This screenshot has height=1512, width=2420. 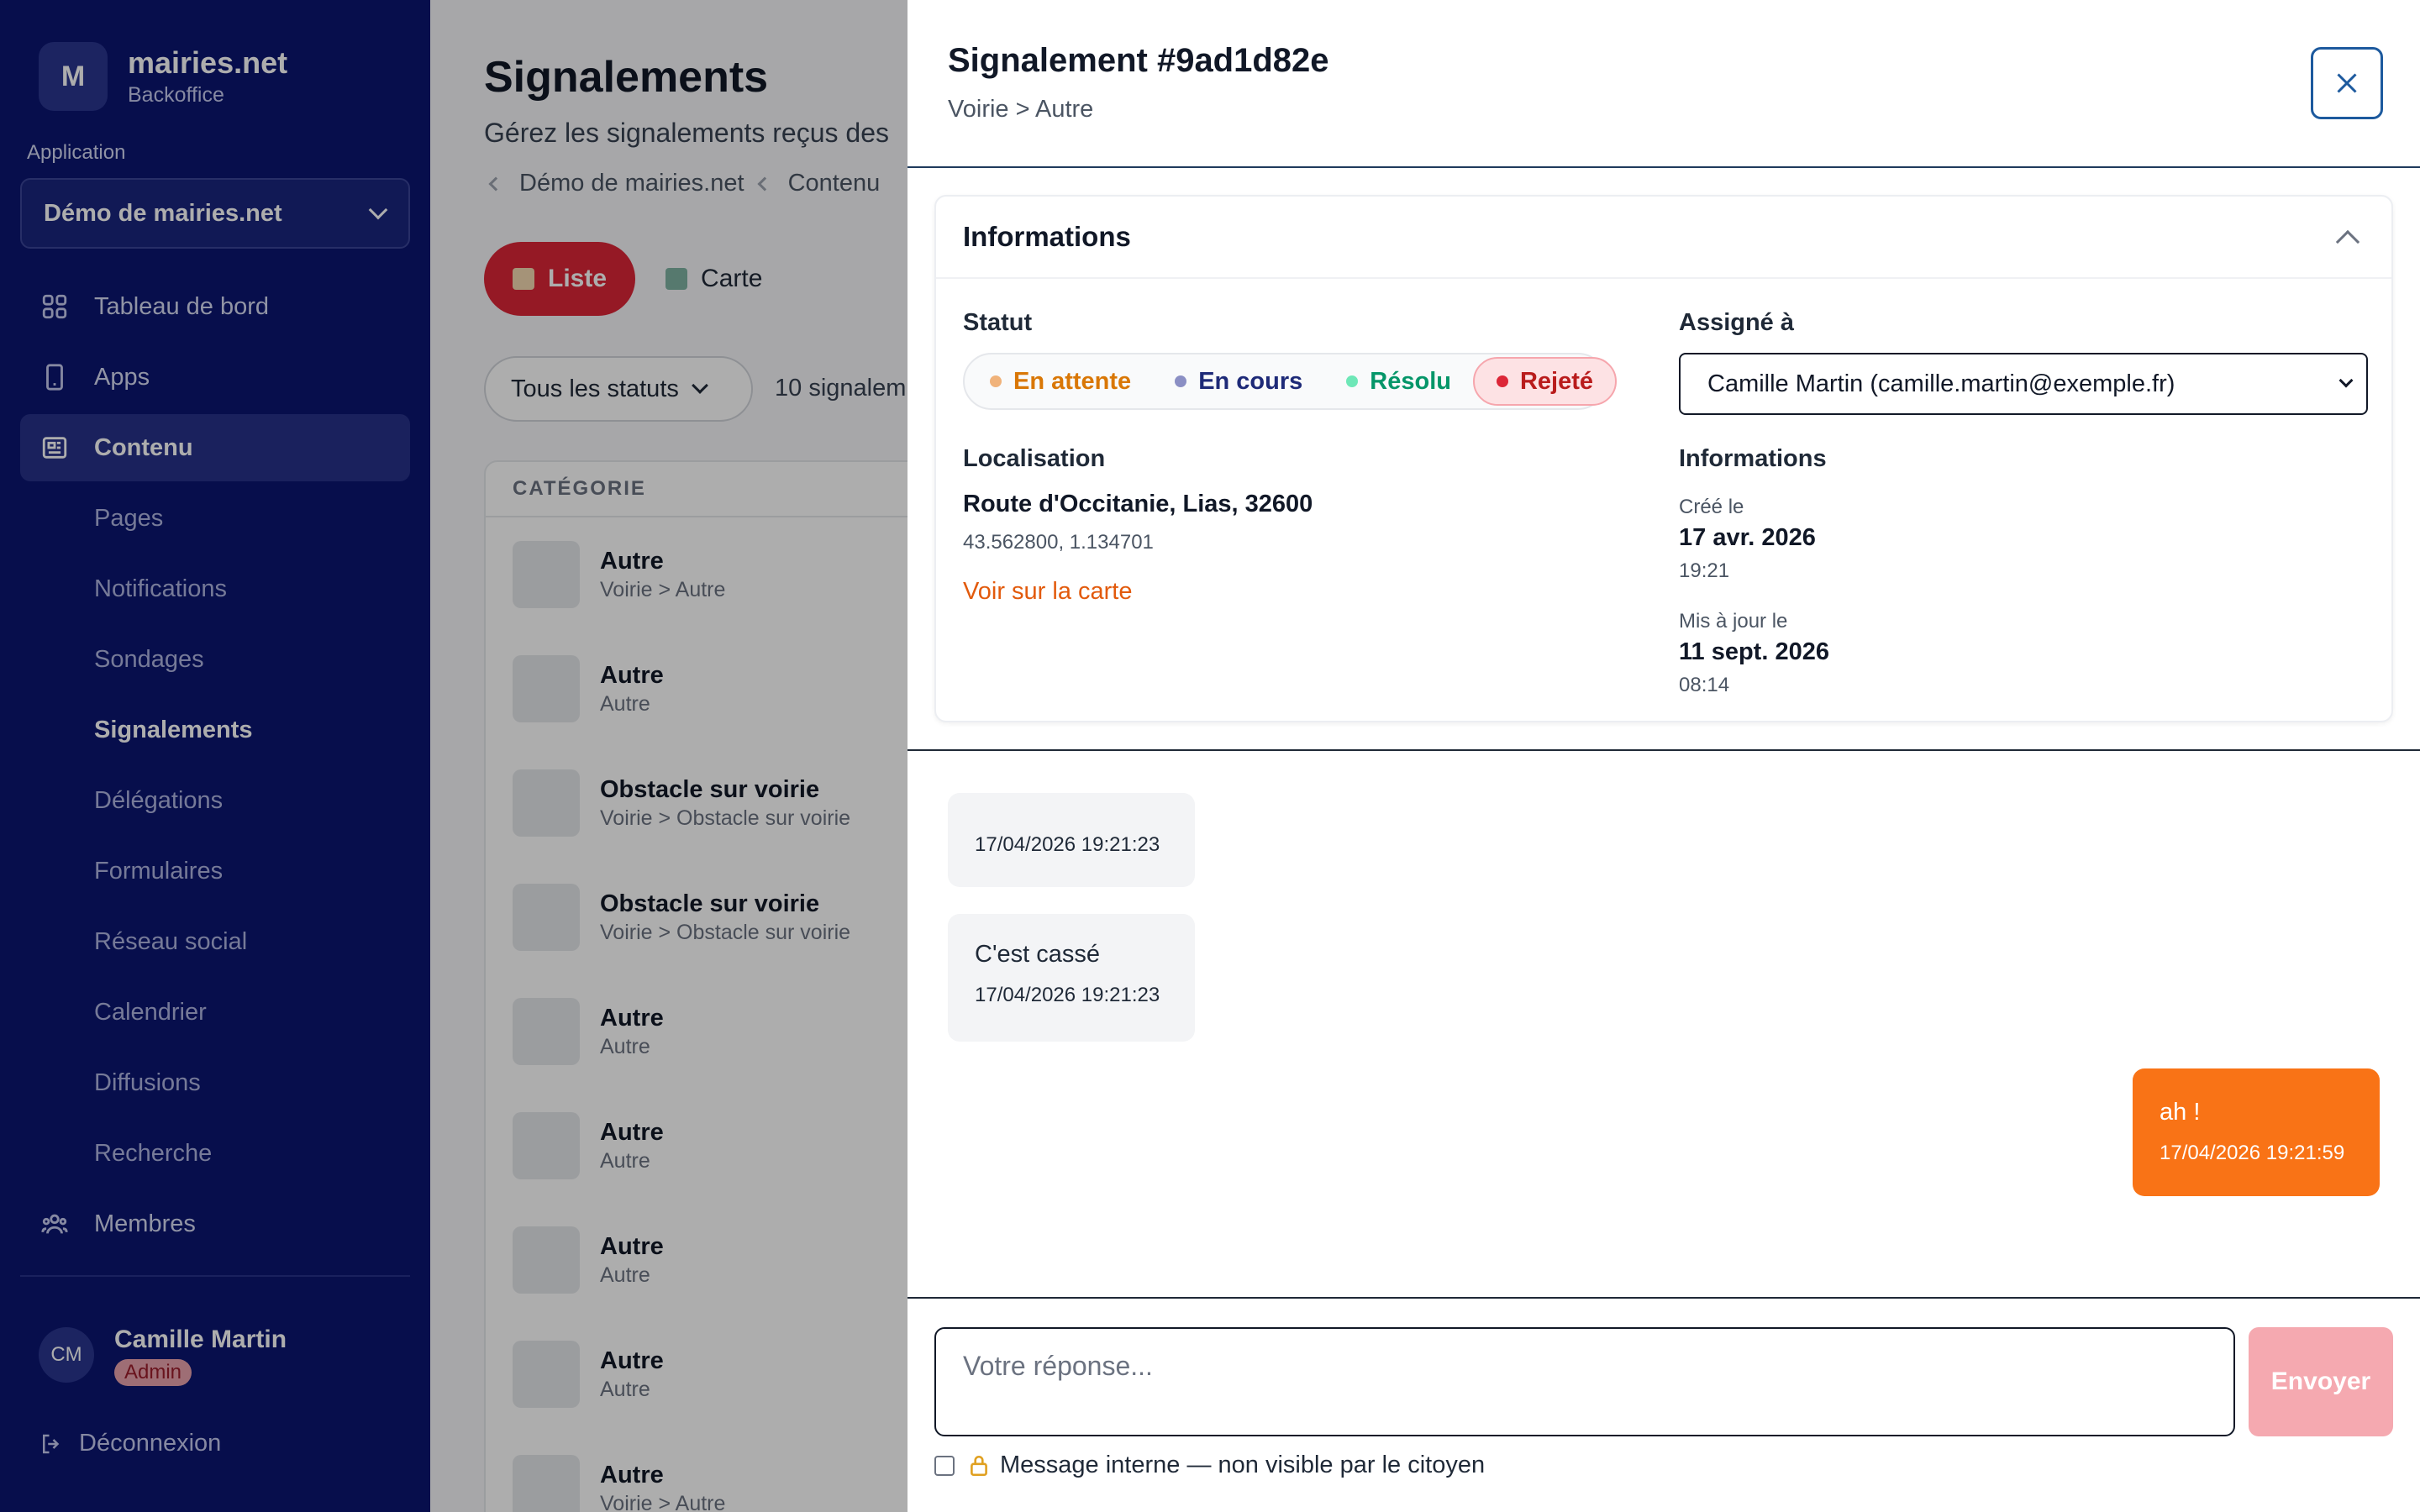 I want to click on close-icon, so click(x=2347, y=83).